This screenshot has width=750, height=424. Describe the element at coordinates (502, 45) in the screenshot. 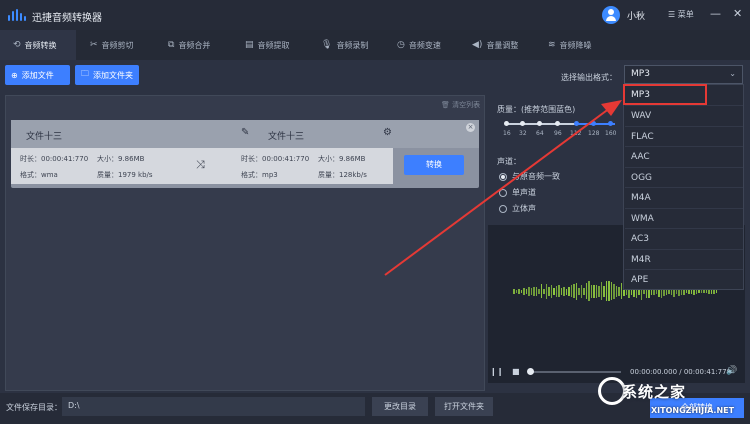

I see `tab-label: 音量调整` at that location.